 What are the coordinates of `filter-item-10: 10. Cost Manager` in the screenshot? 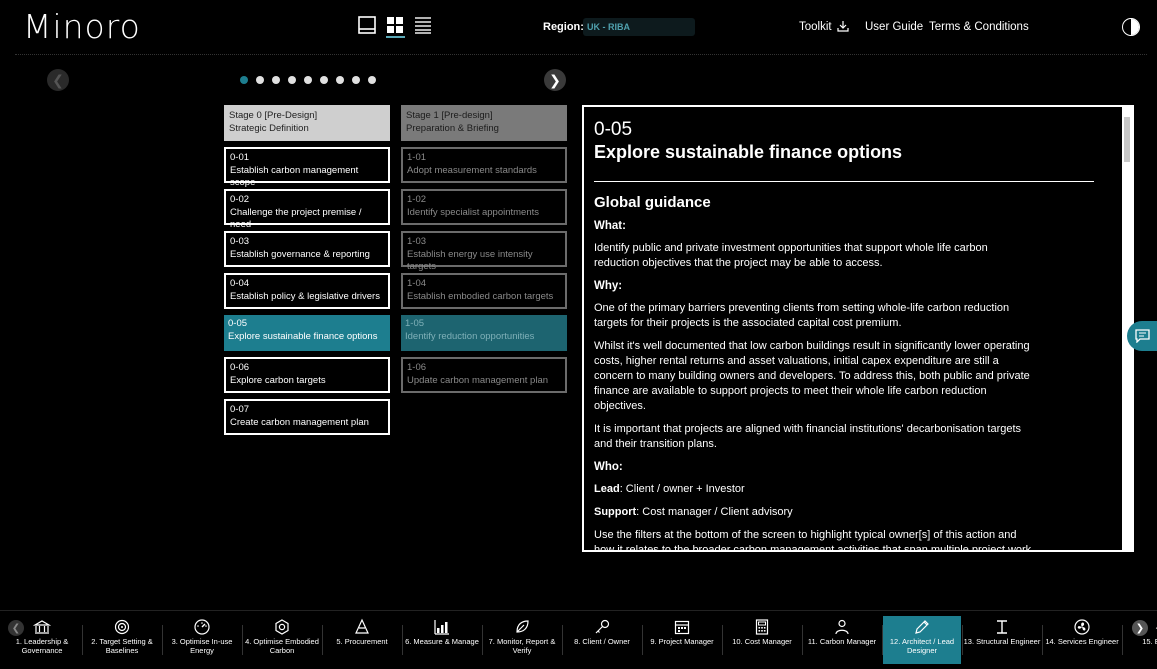 It's located at (762, 640).